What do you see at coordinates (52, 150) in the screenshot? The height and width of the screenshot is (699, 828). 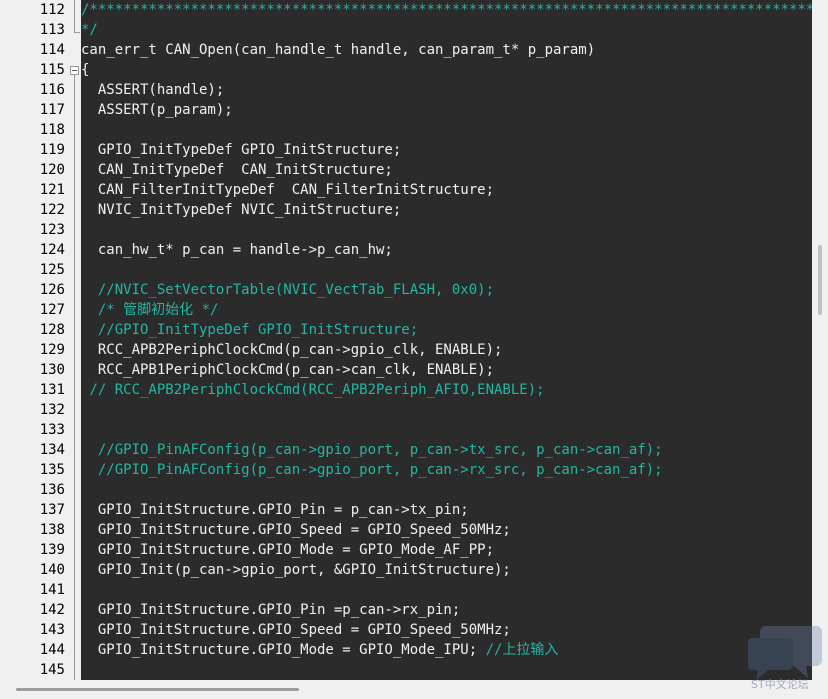 I see `line-number: 119` at bounding box center [52, 150].